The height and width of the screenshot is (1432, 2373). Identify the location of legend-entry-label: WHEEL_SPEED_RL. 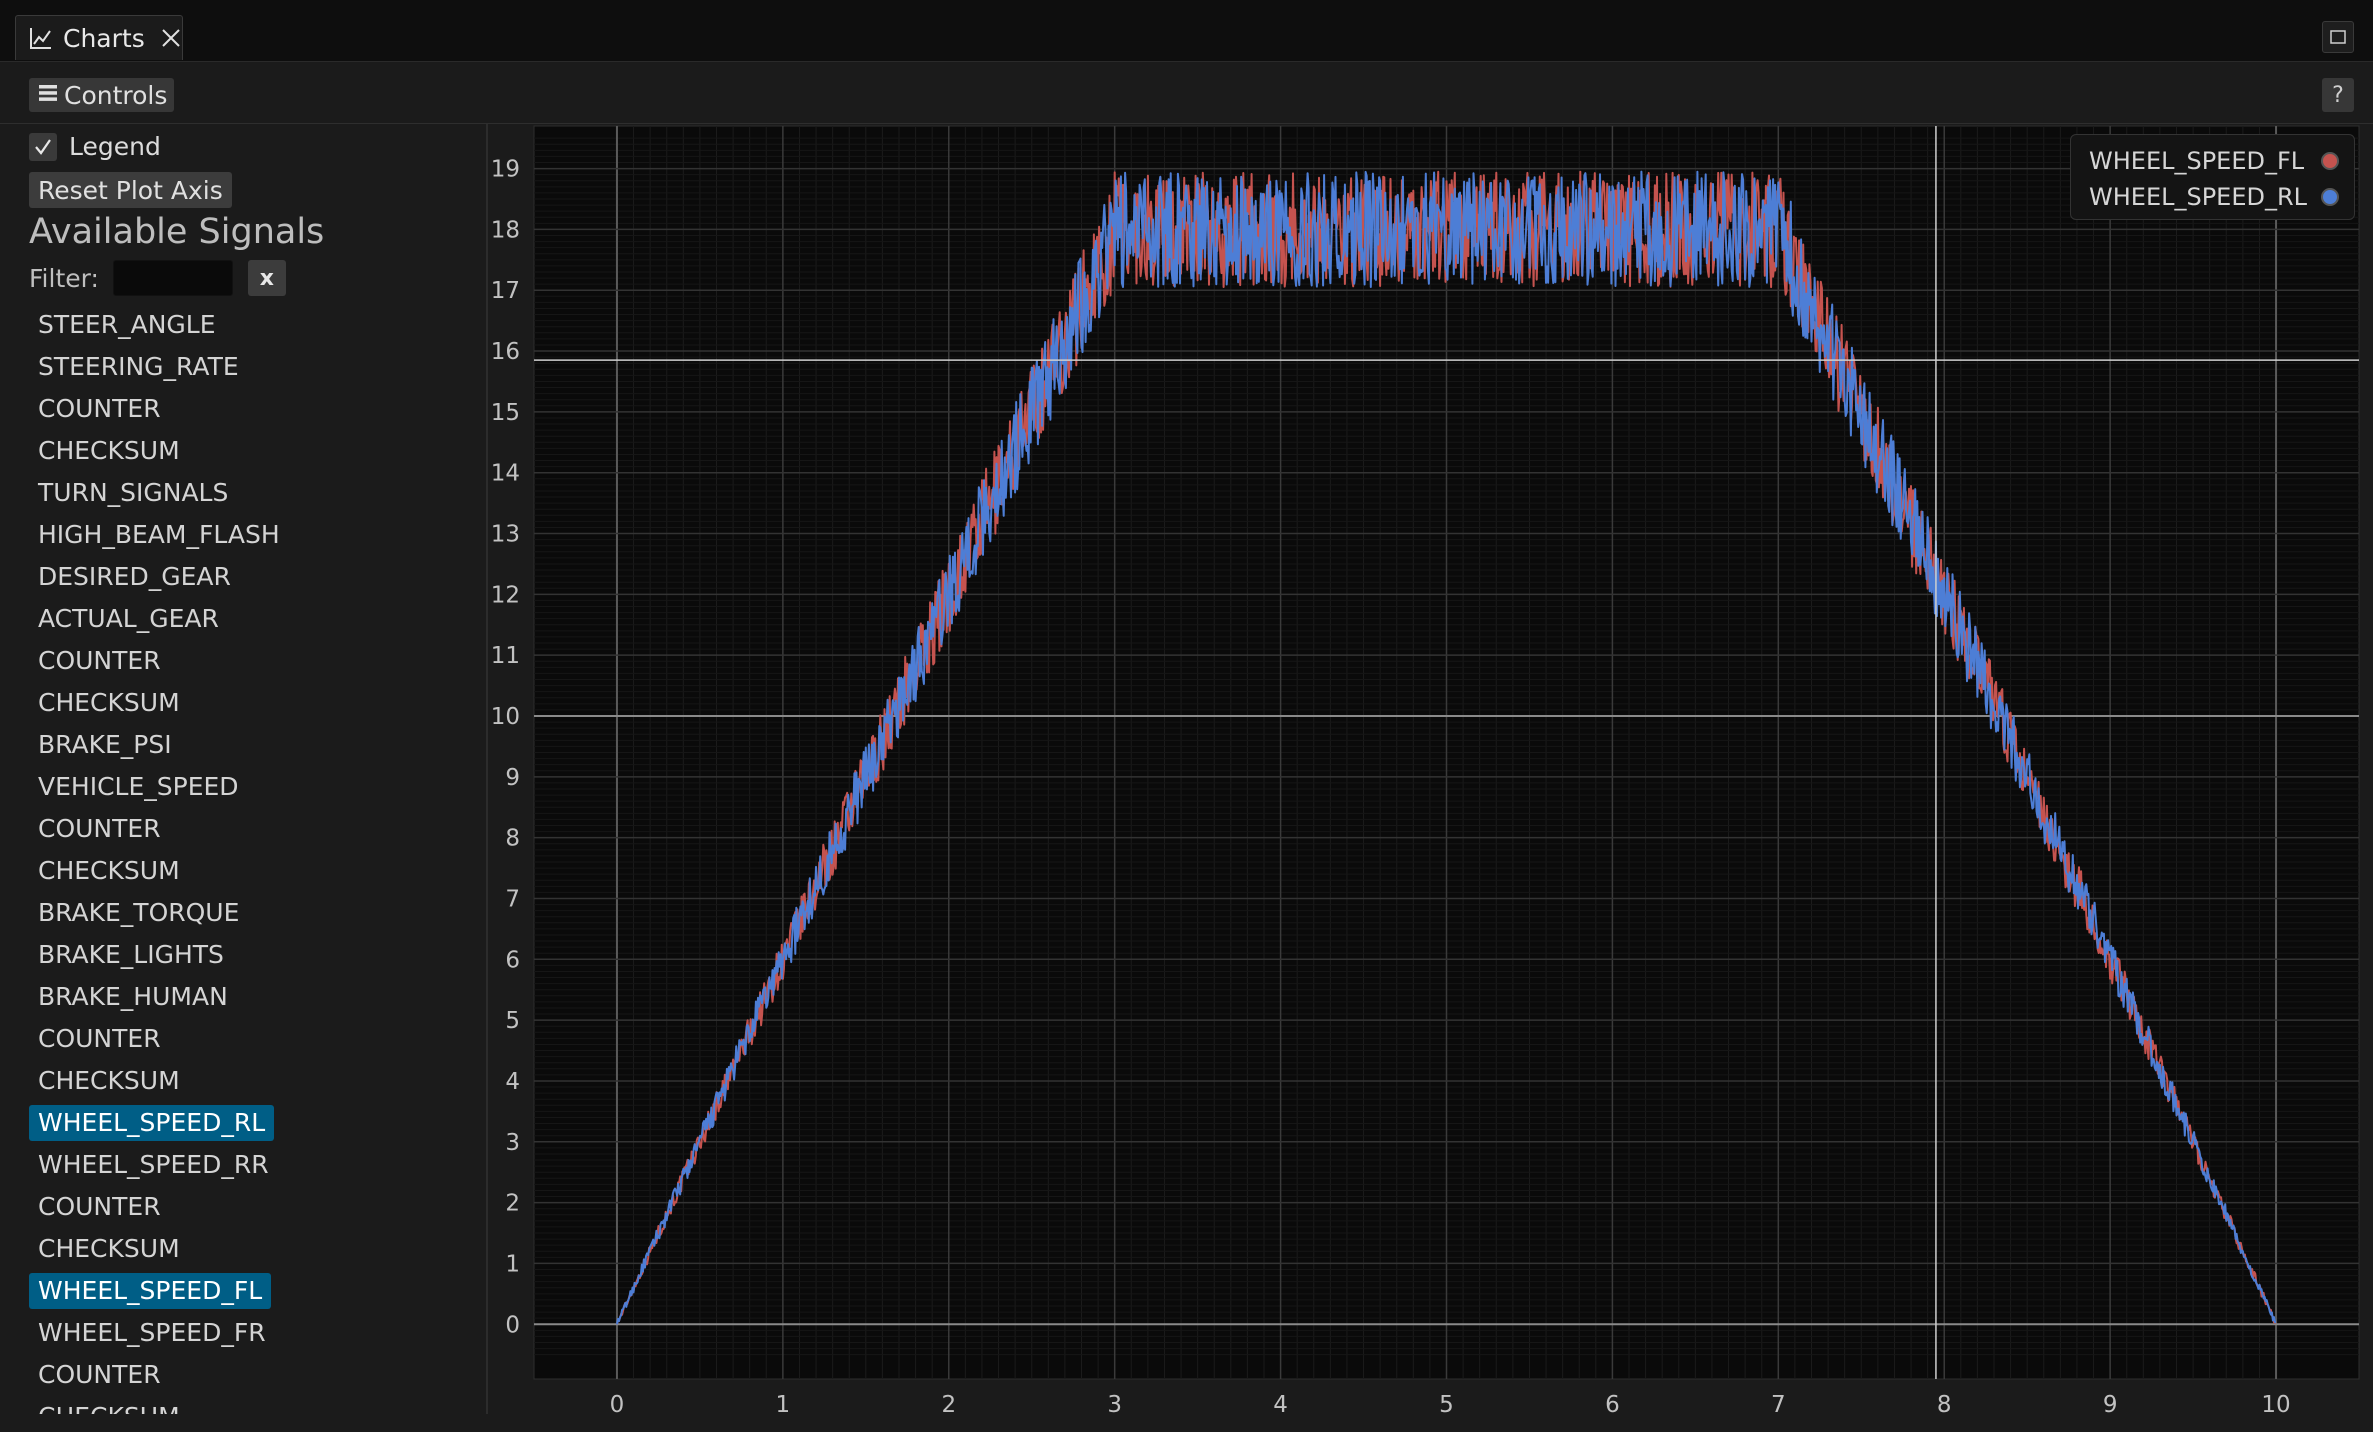
(2198, 197).